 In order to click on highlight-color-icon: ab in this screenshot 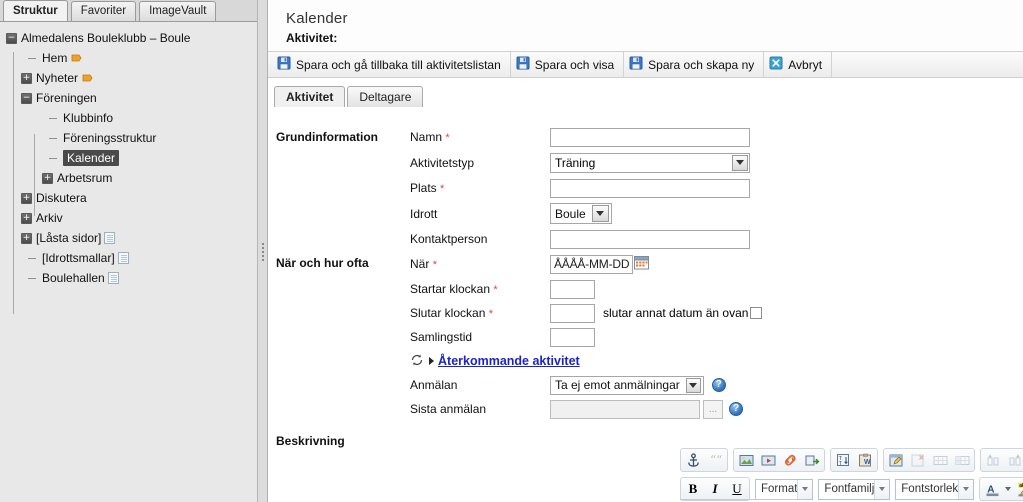, I will do `click(1018, 489)`.